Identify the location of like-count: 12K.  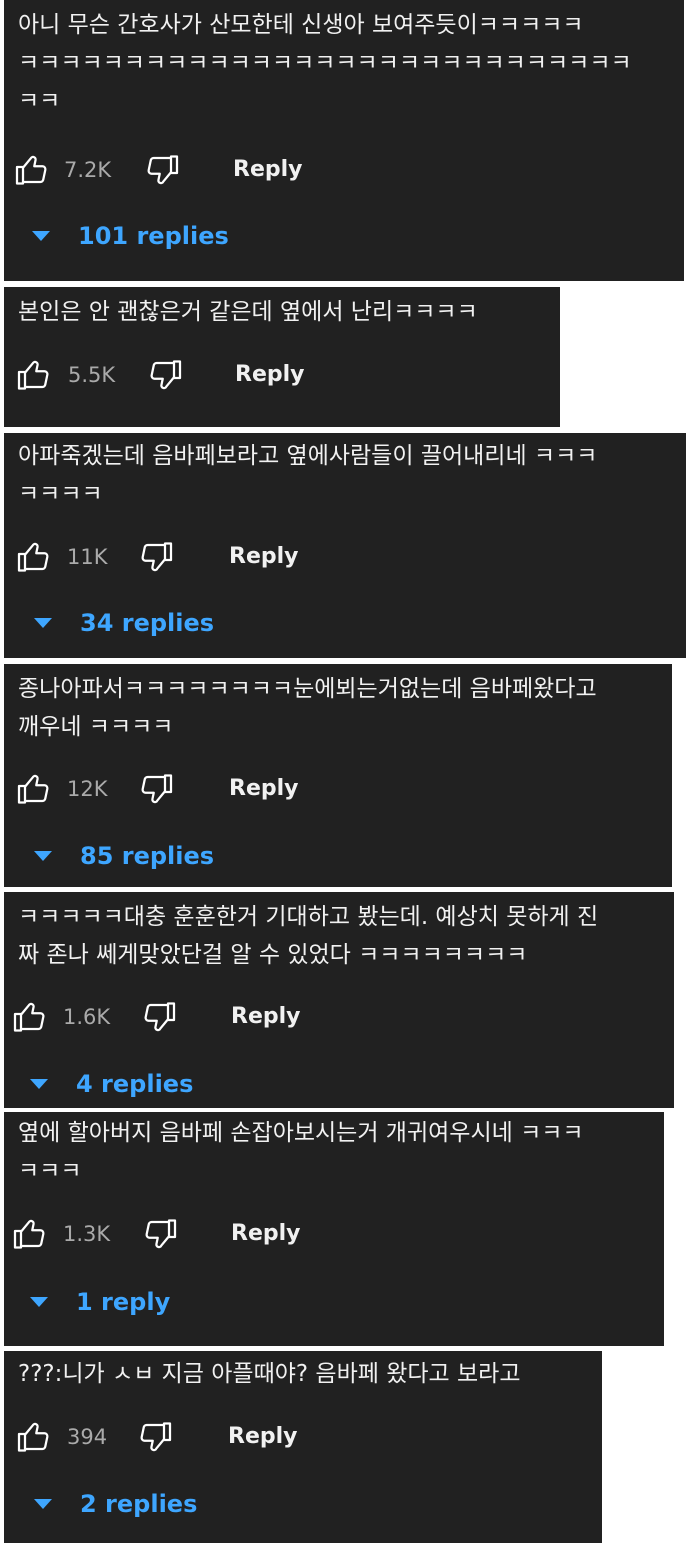
(87, 789).